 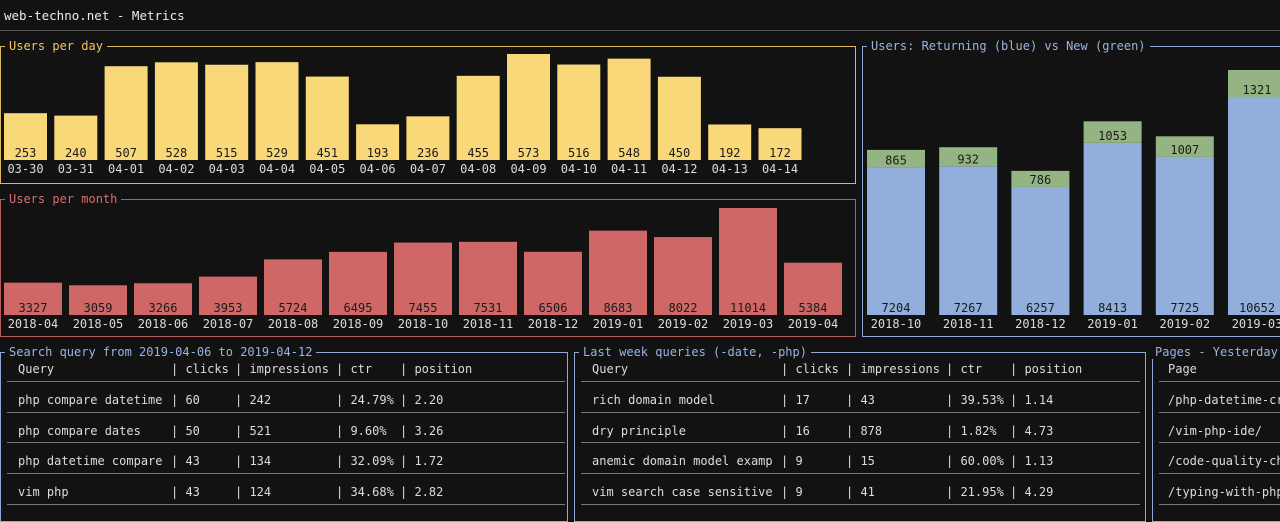 What do you see at coordinates (90, 461) in the screenshot?
I see `table-cell: php datetime compare` at bounding box center [90, 461].